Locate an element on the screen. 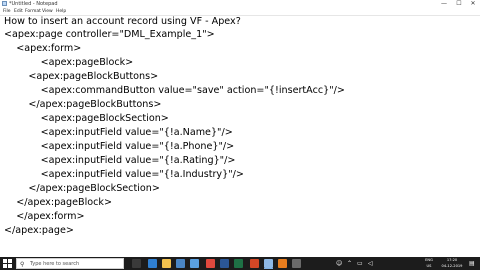  editor-line: <apex:pageBlockButtons> is located at coordinates (81, 76).